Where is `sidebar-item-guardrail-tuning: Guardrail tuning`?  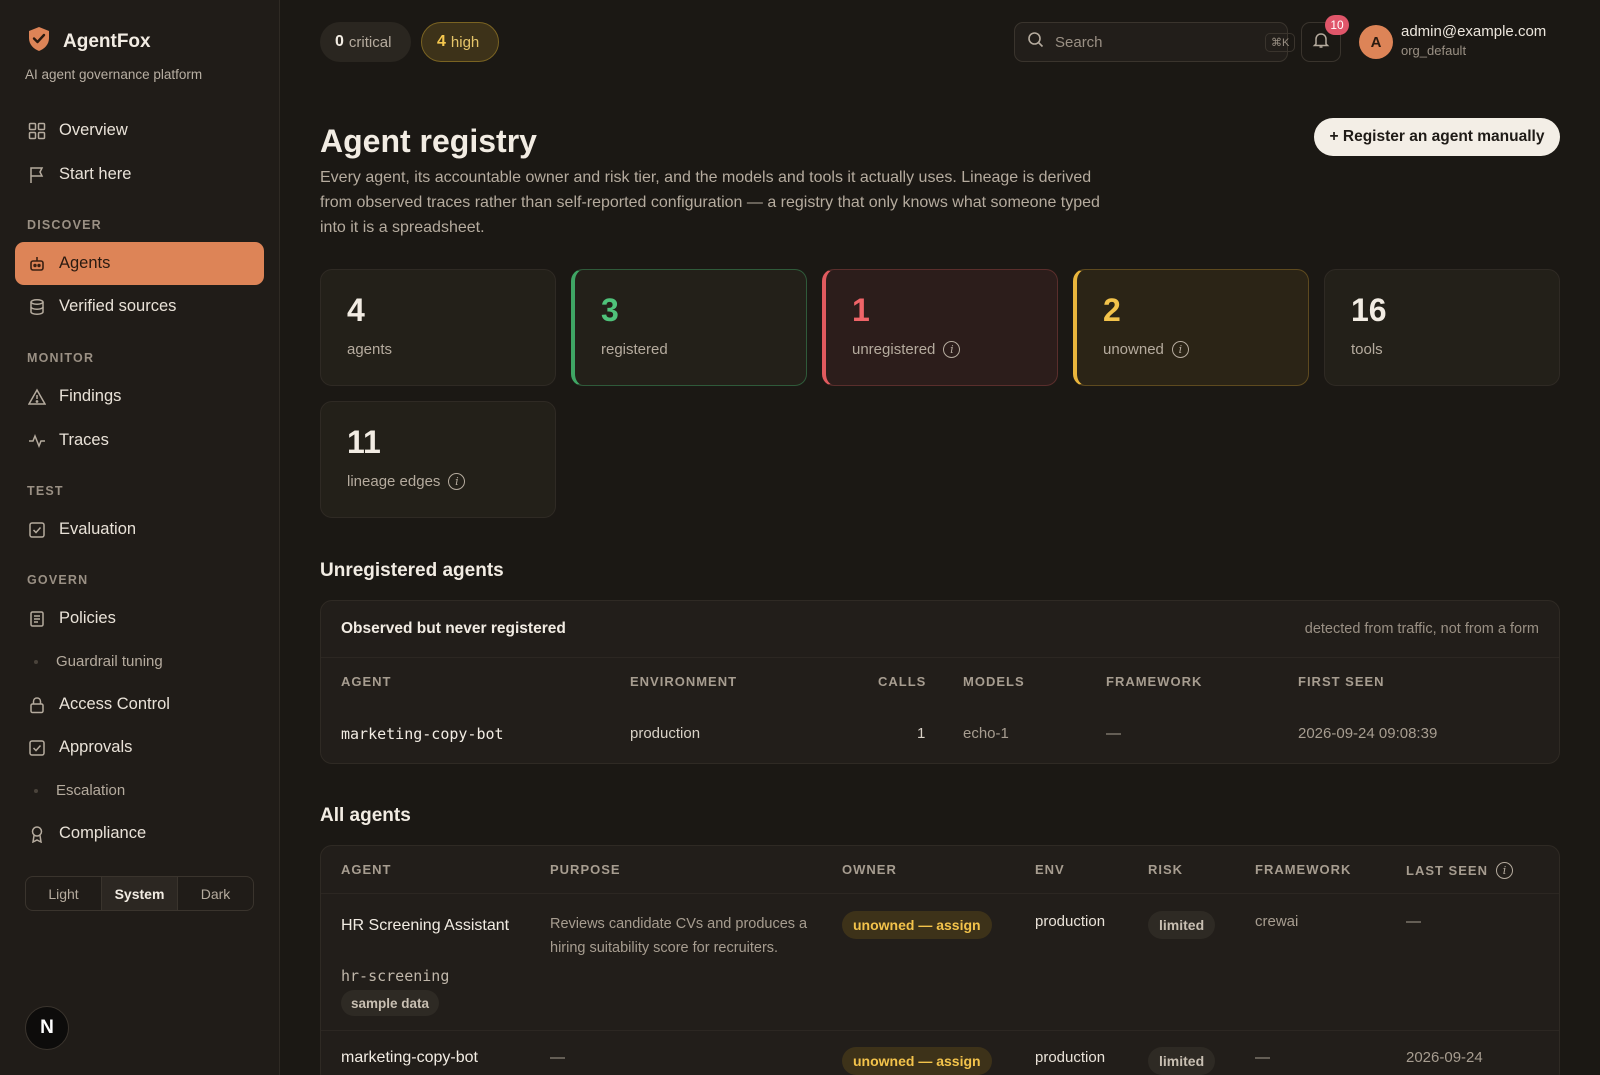 sidebar-item-guardrail-tuning: Guardrail tuning is located at coordinates (139, 661).